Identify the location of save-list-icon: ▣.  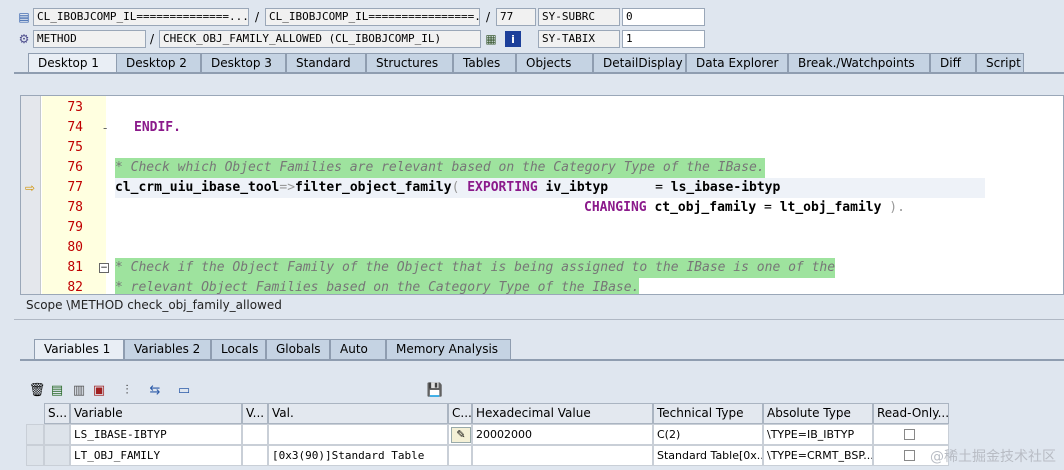
(99, 390).